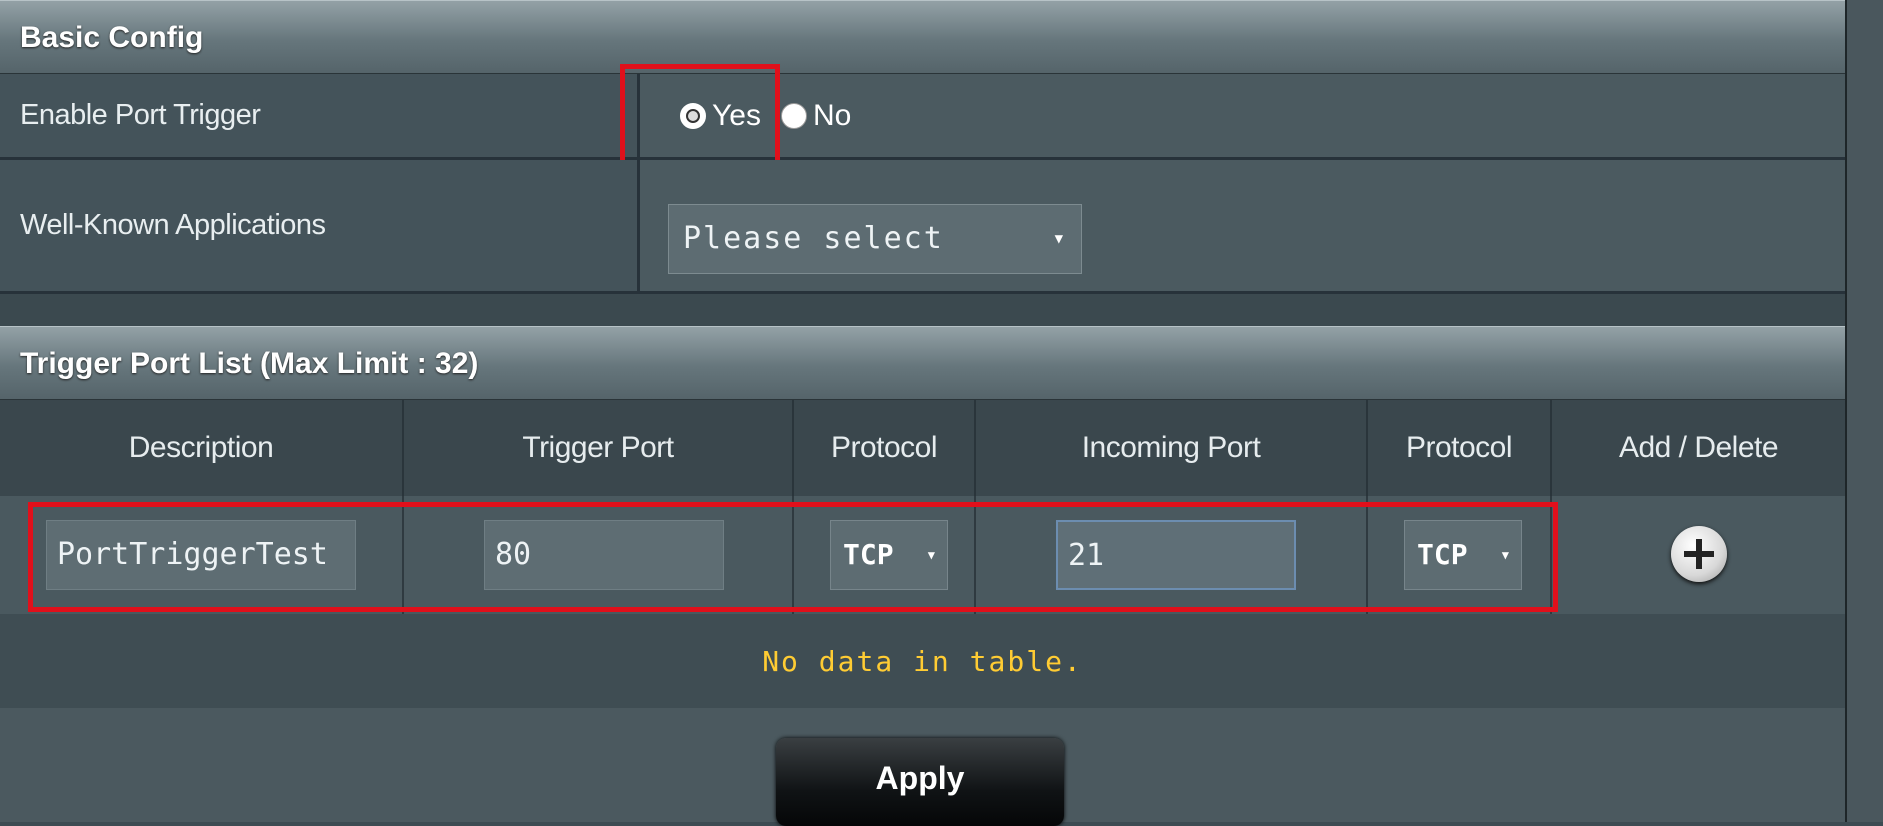 Image resolution: width=1883 pixels, height=826 pixels. I want to click on column-trigger-port: Trigger Port, so click(599, 448).